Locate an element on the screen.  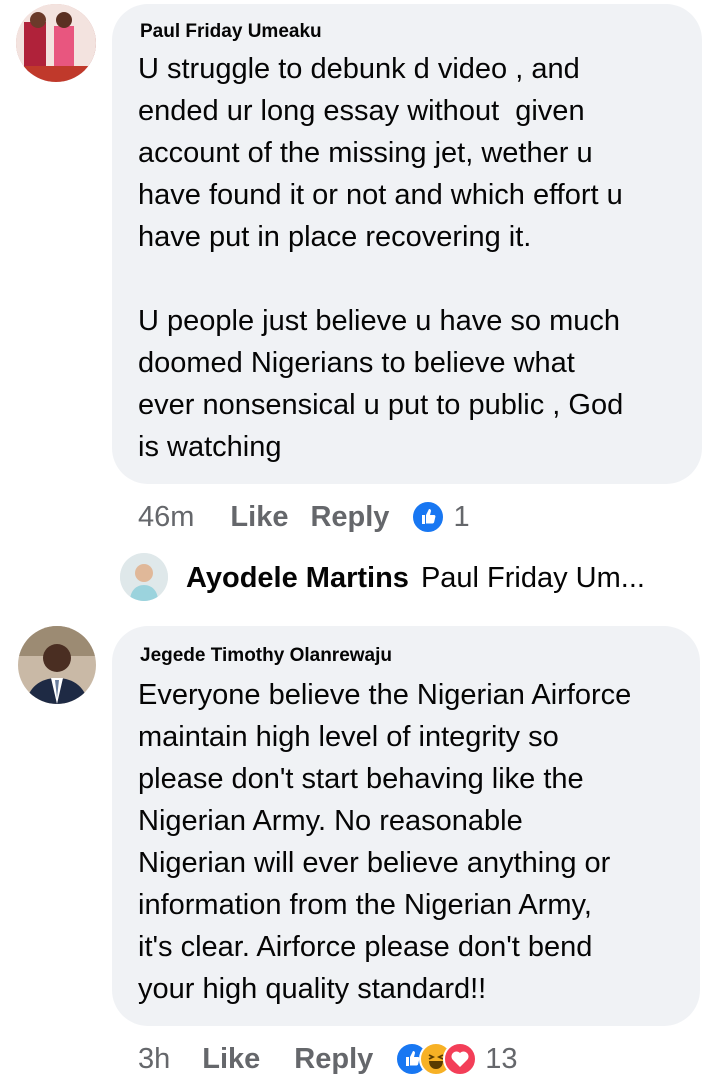
comment-timestamp: 3h is located at coordinates (154, 1059).